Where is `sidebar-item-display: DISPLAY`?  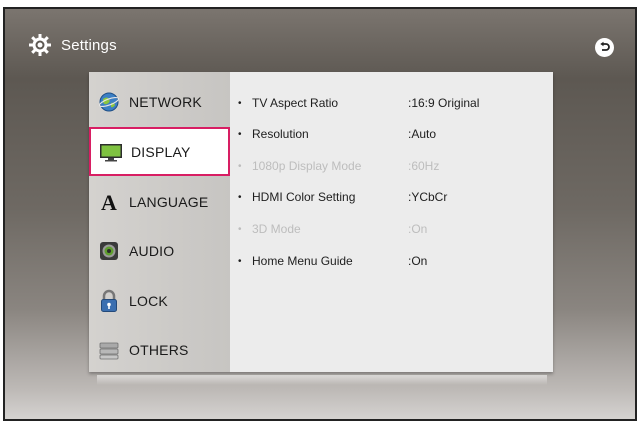 sidebar-item-display: DISPLAY is located at coordinates (159, 151).